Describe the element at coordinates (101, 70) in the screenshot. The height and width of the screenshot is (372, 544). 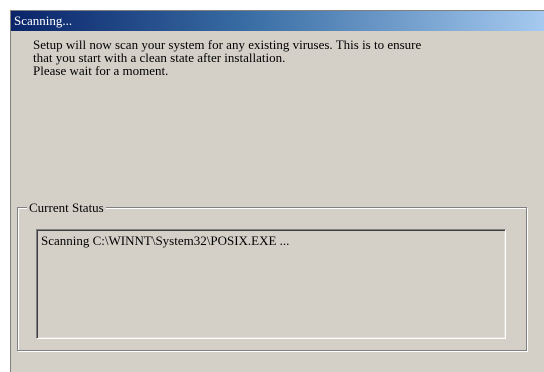
I see `intro-line-3: Please wait for a moment.` at that location.